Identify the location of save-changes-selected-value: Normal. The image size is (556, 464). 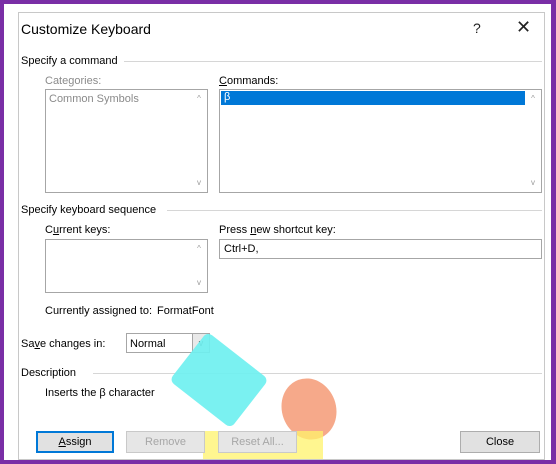
(148, 344).